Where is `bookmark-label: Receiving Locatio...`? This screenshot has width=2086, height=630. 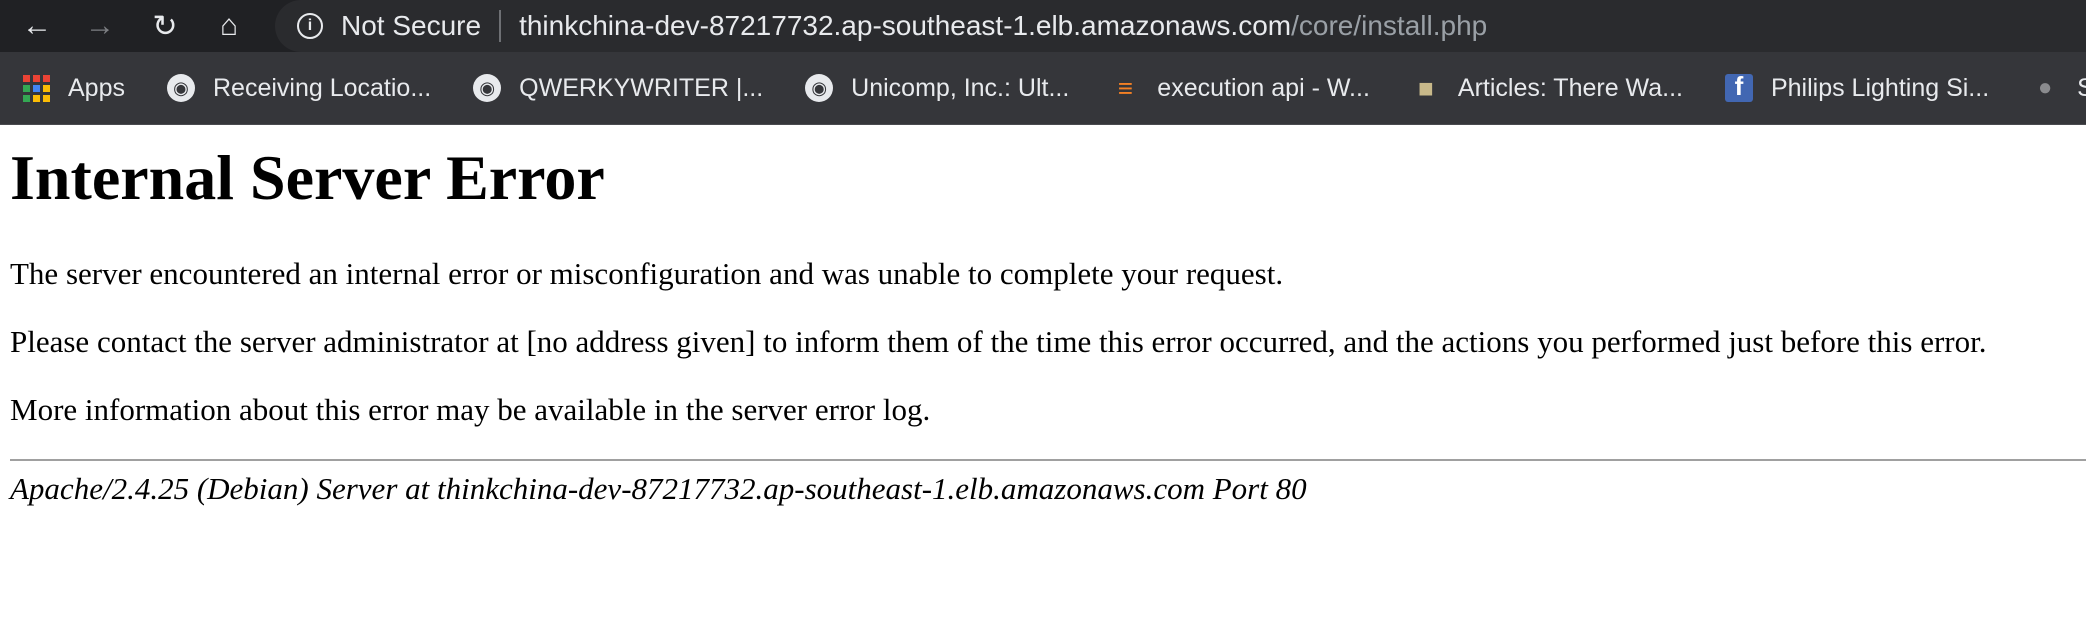 bookmark-label: Receiving Locatio... is located at coordinates (322, 87).